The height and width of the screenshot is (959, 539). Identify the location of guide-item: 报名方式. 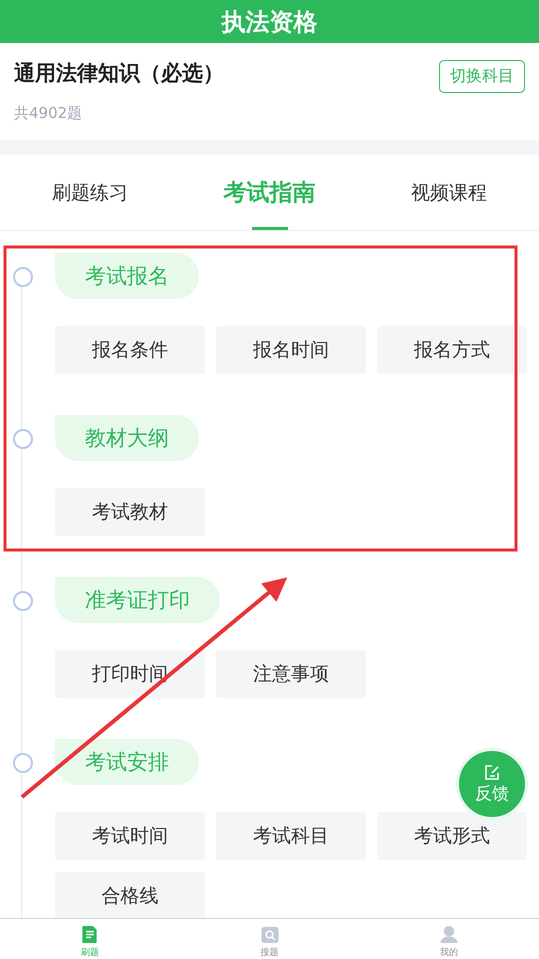
(452, 350).